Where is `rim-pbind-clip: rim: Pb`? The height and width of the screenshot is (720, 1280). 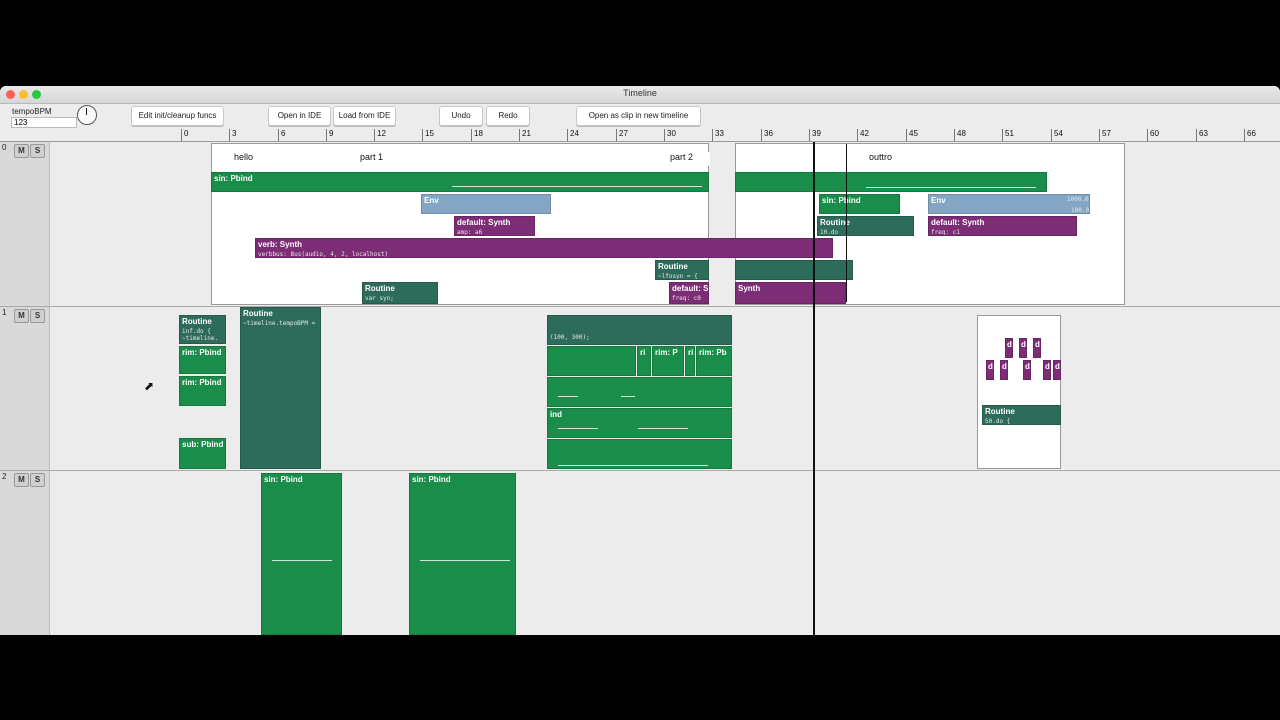
rim-pbind-clip: rim: Pb is located at coordinates (714, 361).